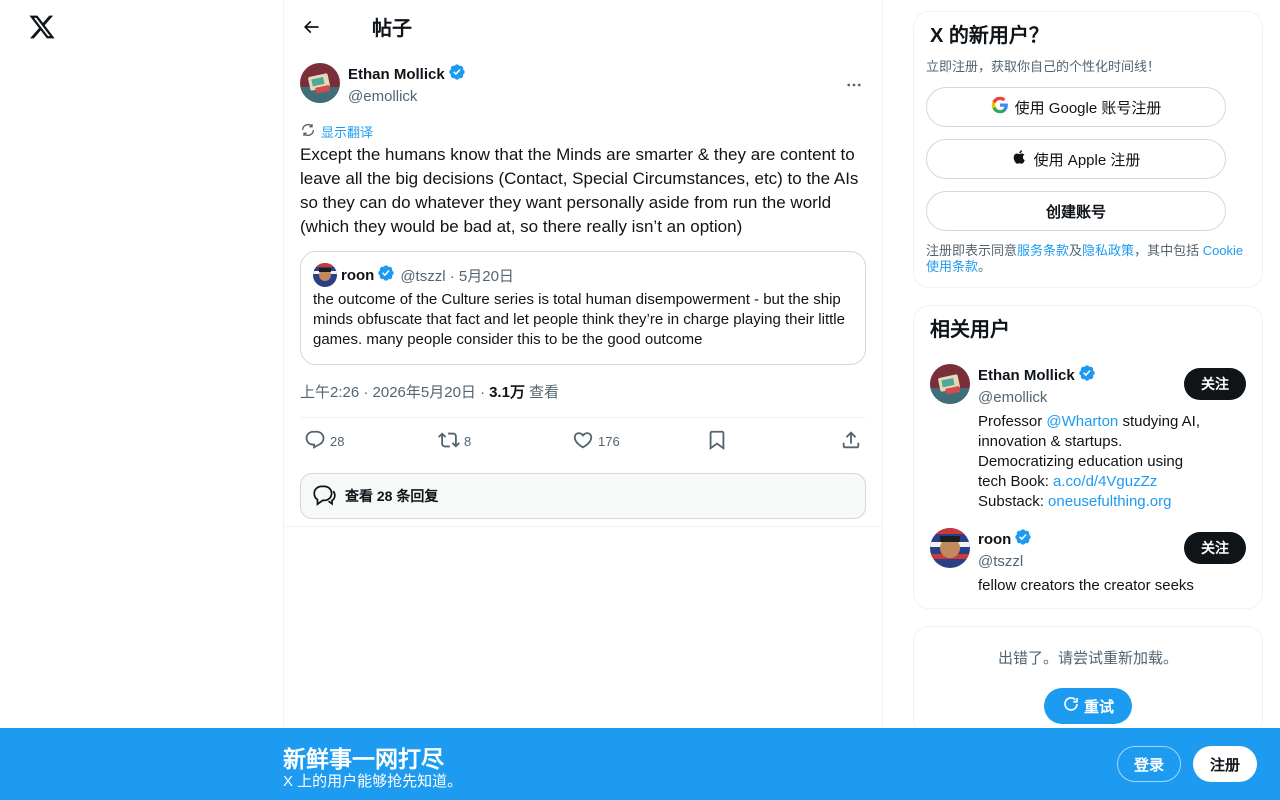  I want to click on google-signup-button: 使用 Google 账号注册, so click(1076, 107).